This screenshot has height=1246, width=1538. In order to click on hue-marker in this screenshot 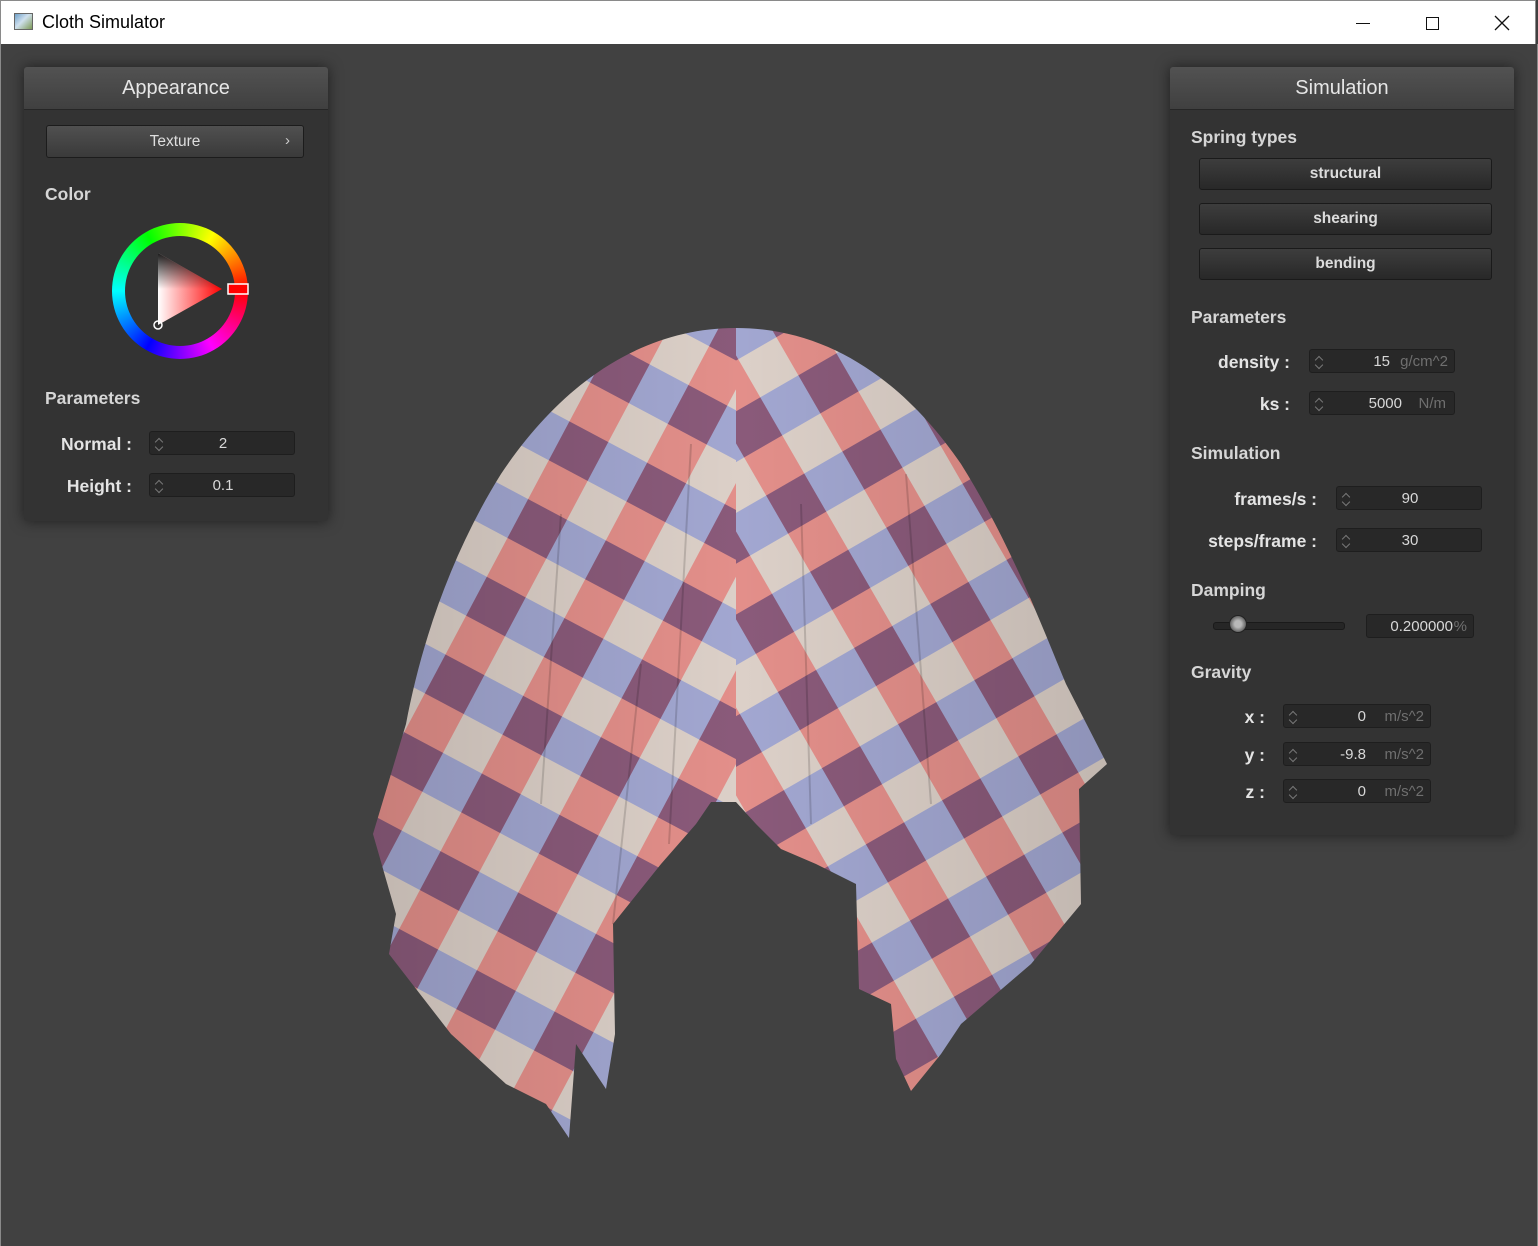, I will do `click(238, 289)`.